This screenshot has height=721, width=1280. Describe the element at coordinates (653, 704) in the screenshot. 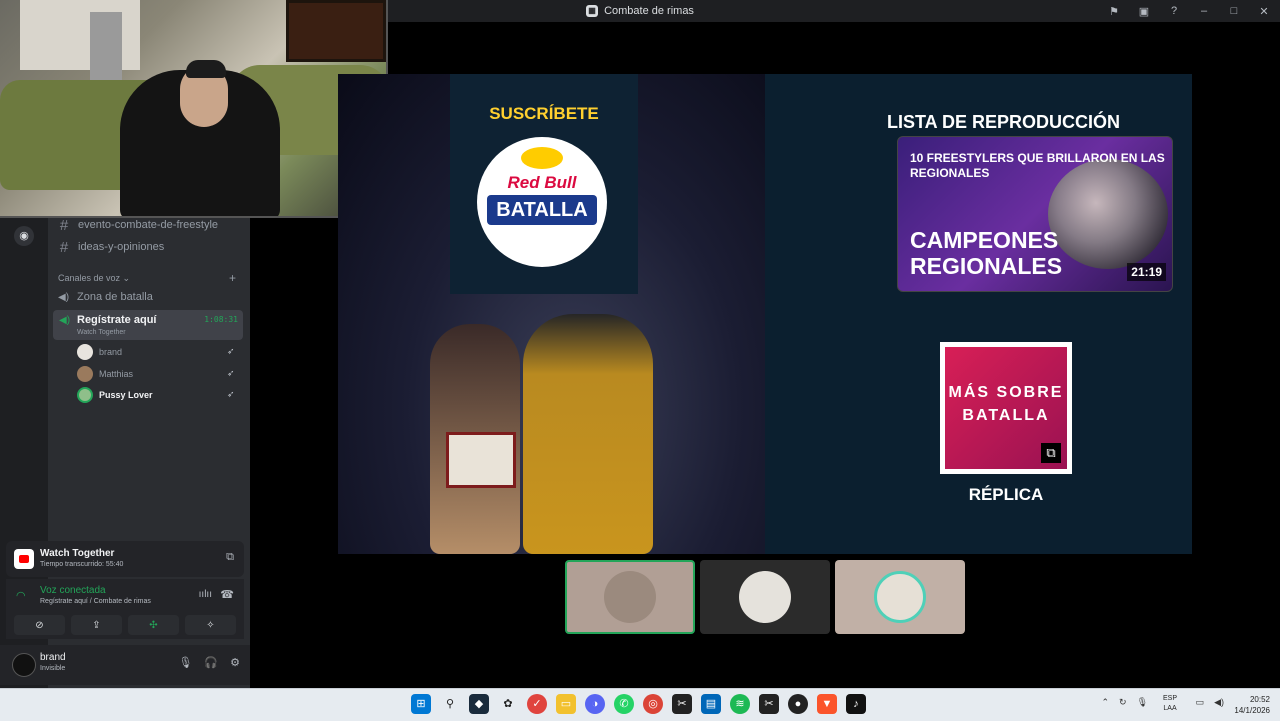

I see `chrome-icon: ◎` at that location.